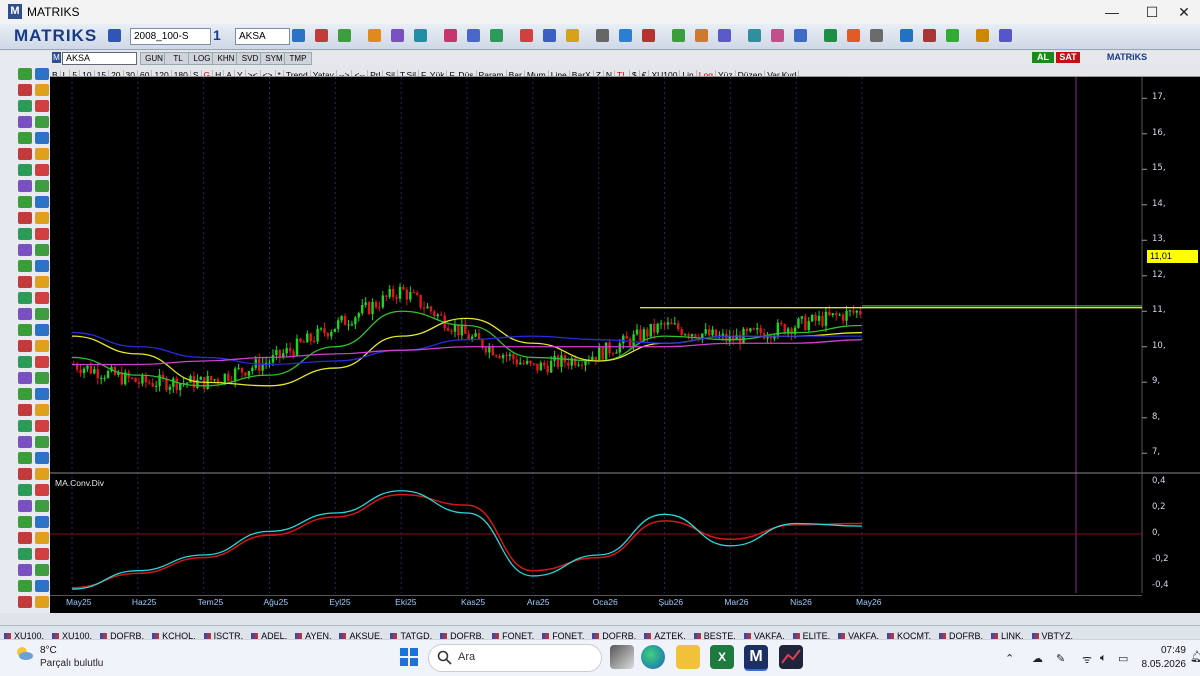 The image size is (1200, 676). I want to click on chart-tool-button: Line, so click(559, 73).